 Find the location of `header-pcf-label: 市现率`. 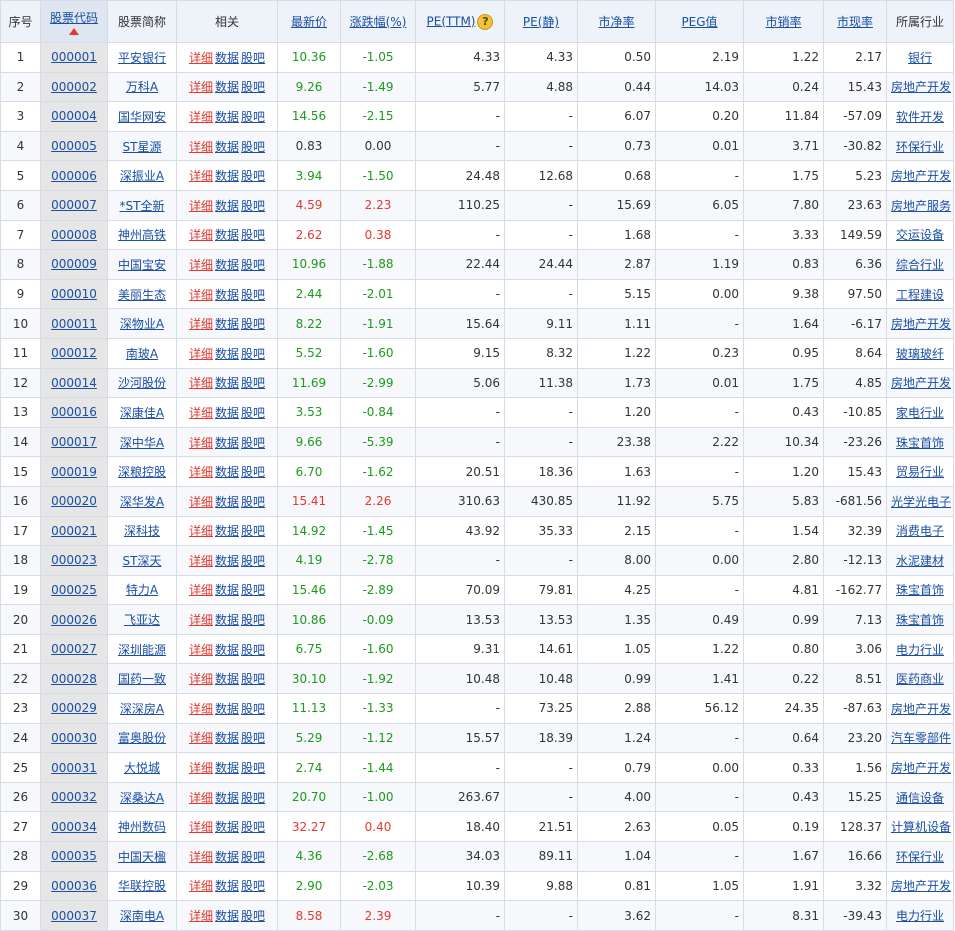

header-pcf-label: 市现率 is located at coordinates (855, 22).